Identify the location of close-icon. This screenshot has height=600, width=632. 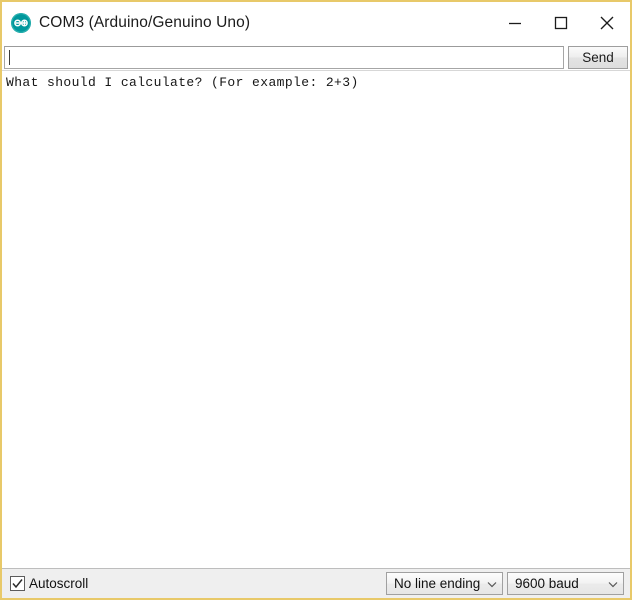
(607, 23).